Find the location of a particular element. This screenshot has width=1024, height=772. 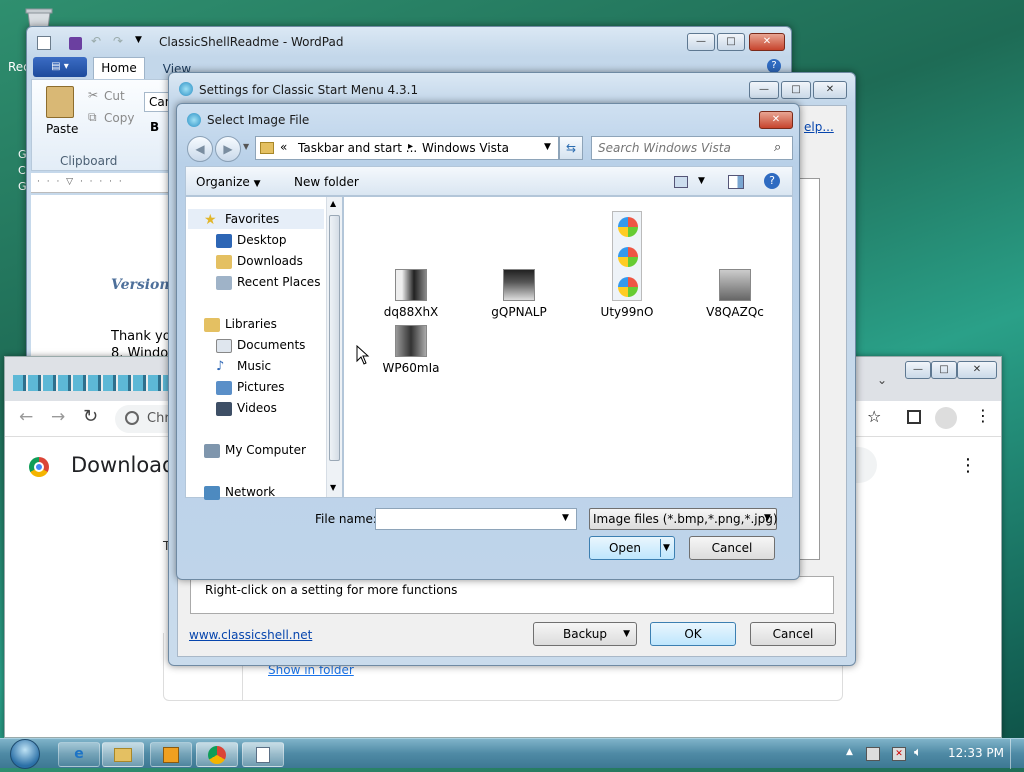

website-link: www.classicshell.net is located at coordinates (250, 635).